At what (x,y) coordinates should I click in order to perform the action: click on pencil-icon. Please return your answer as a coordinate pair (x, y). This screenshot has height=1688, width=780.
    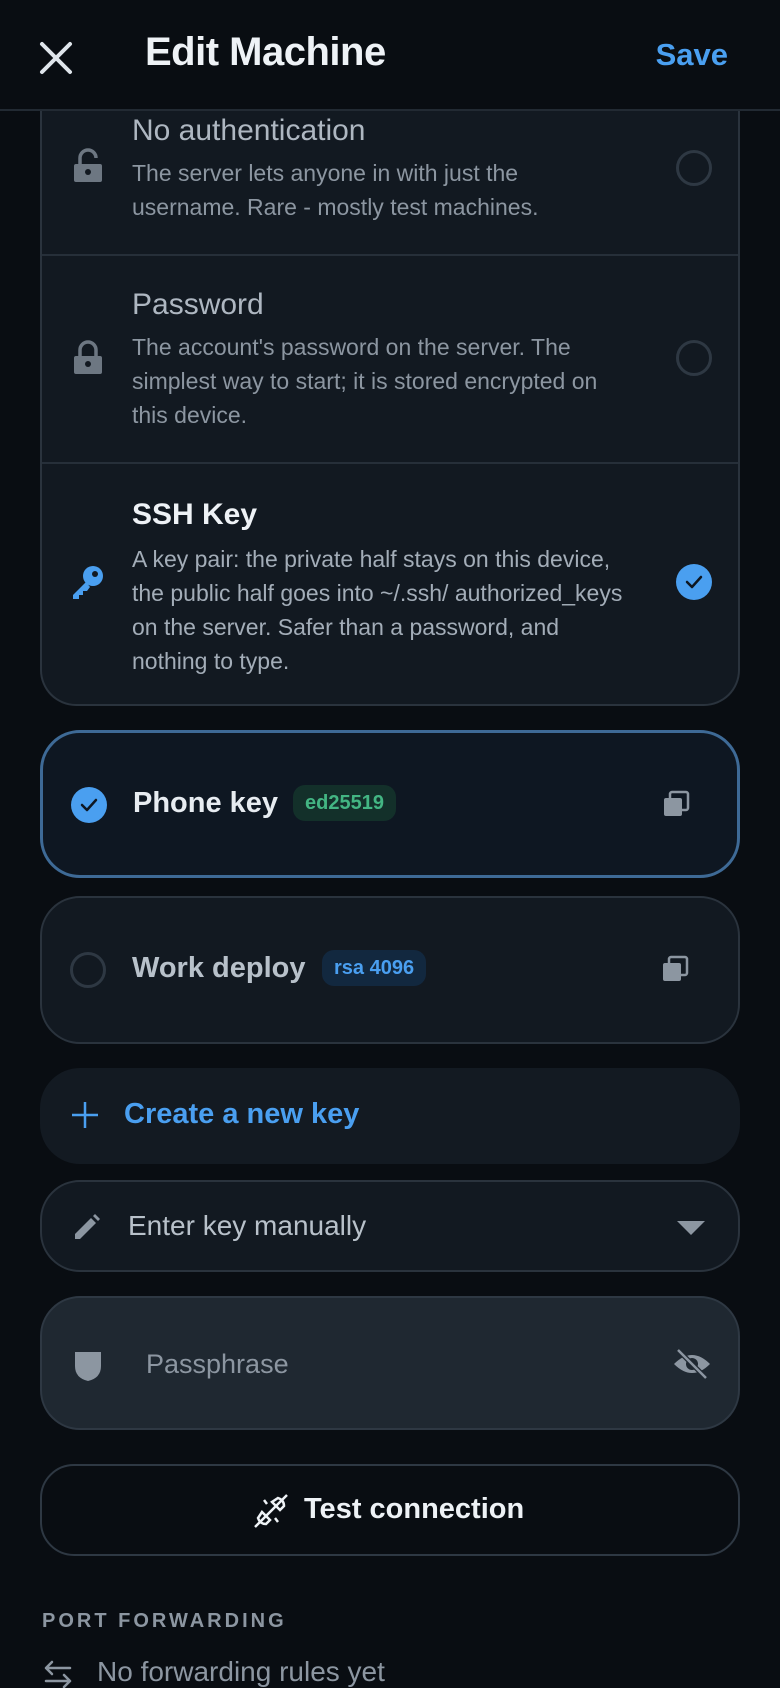
    Looking at the image, I should click on (87, 1226).